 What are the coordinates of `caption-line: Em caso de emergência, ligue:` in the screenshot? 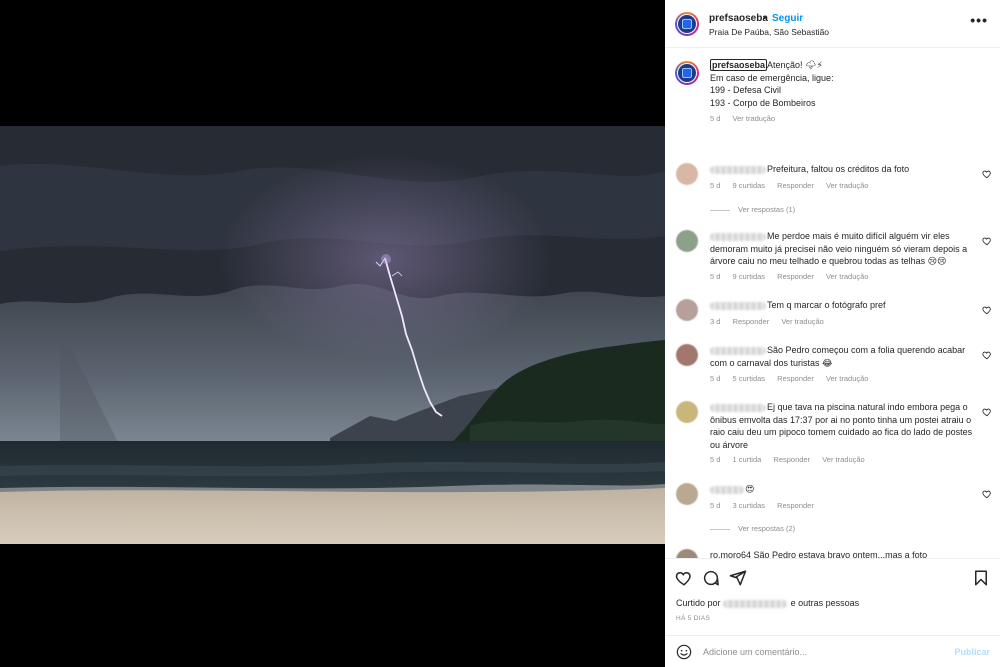 It's located at (772, 77).